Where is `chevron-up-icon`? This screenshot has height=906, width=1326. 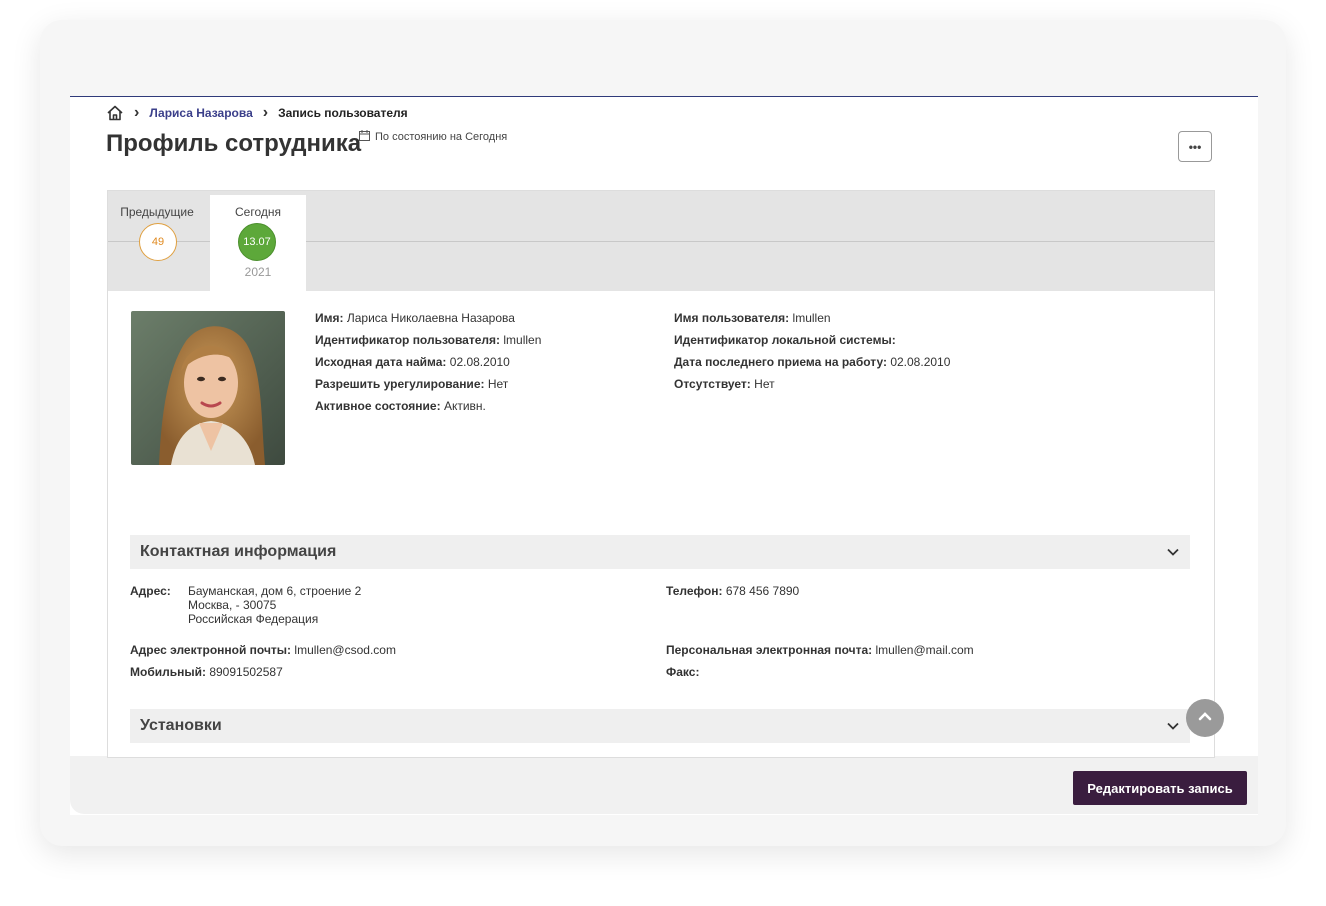 chevron-up-icon is located at coordinates (1205, 718).